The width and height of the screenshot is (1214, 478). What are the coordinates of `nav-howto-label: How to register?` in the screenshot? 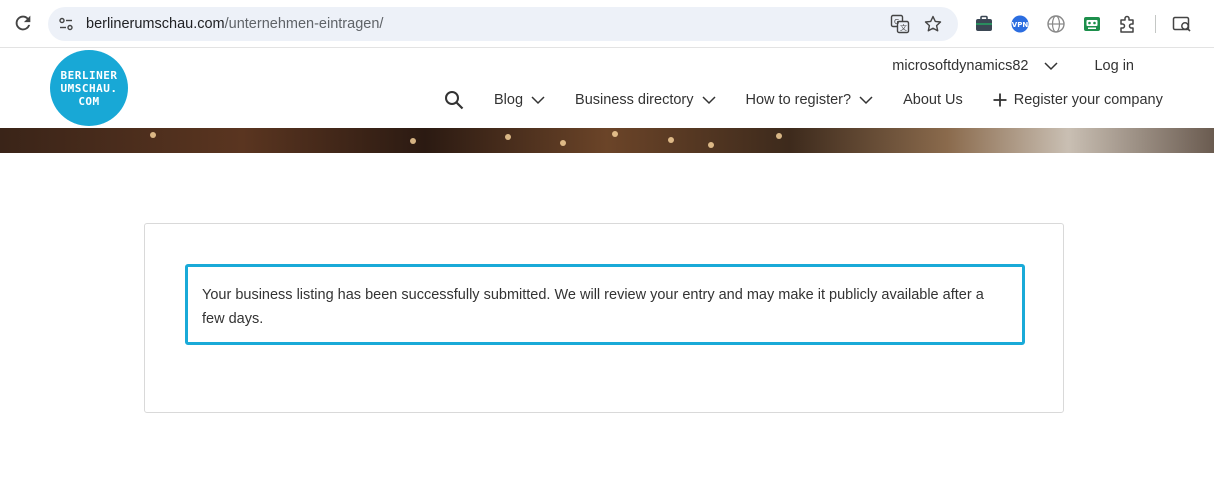 It's located at (798, 100).